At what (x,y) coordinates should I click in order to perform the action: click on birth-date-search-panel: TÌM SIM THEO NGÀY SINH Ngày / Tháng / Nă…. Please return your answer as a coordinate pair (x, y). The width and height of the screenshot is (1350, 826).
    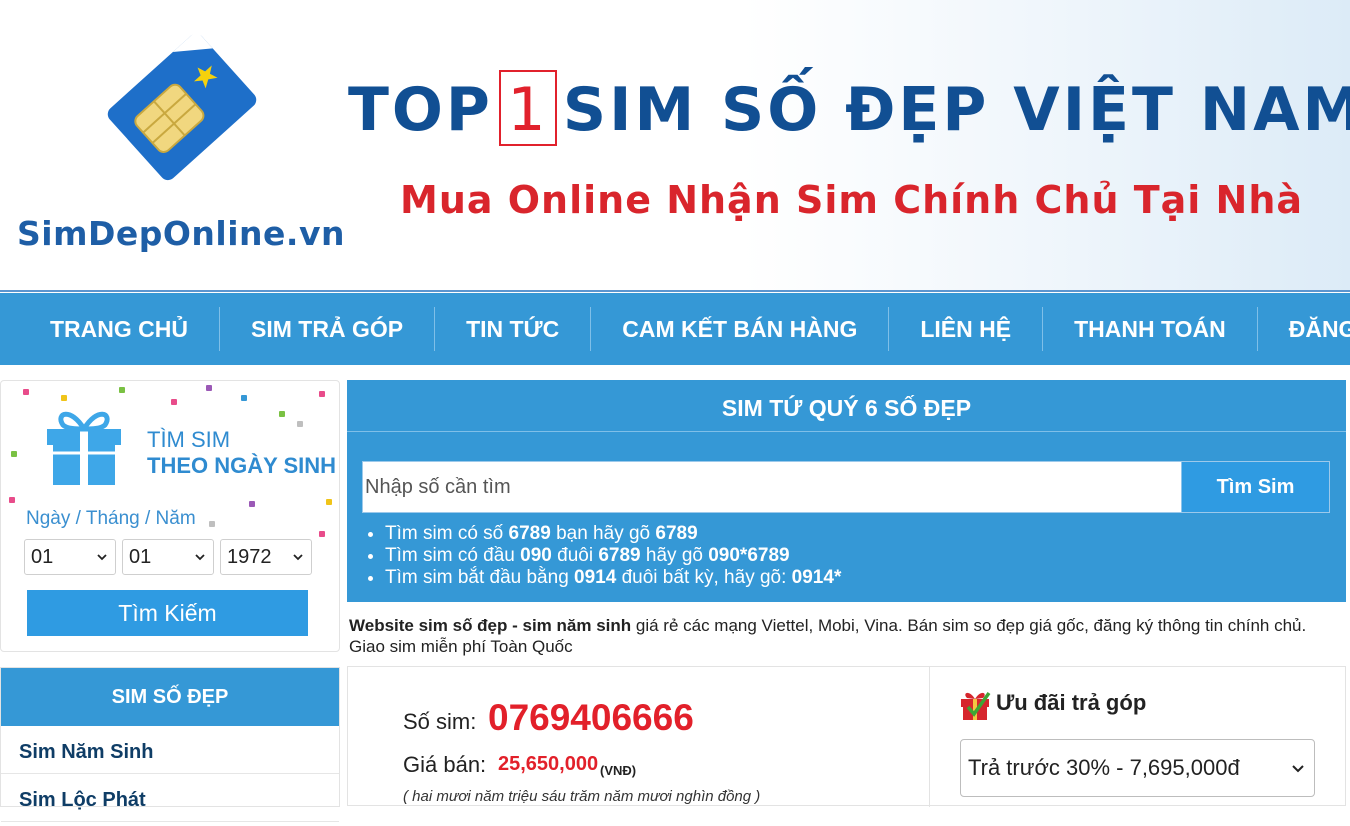
    Looking at the image, I should click on (170, 516).